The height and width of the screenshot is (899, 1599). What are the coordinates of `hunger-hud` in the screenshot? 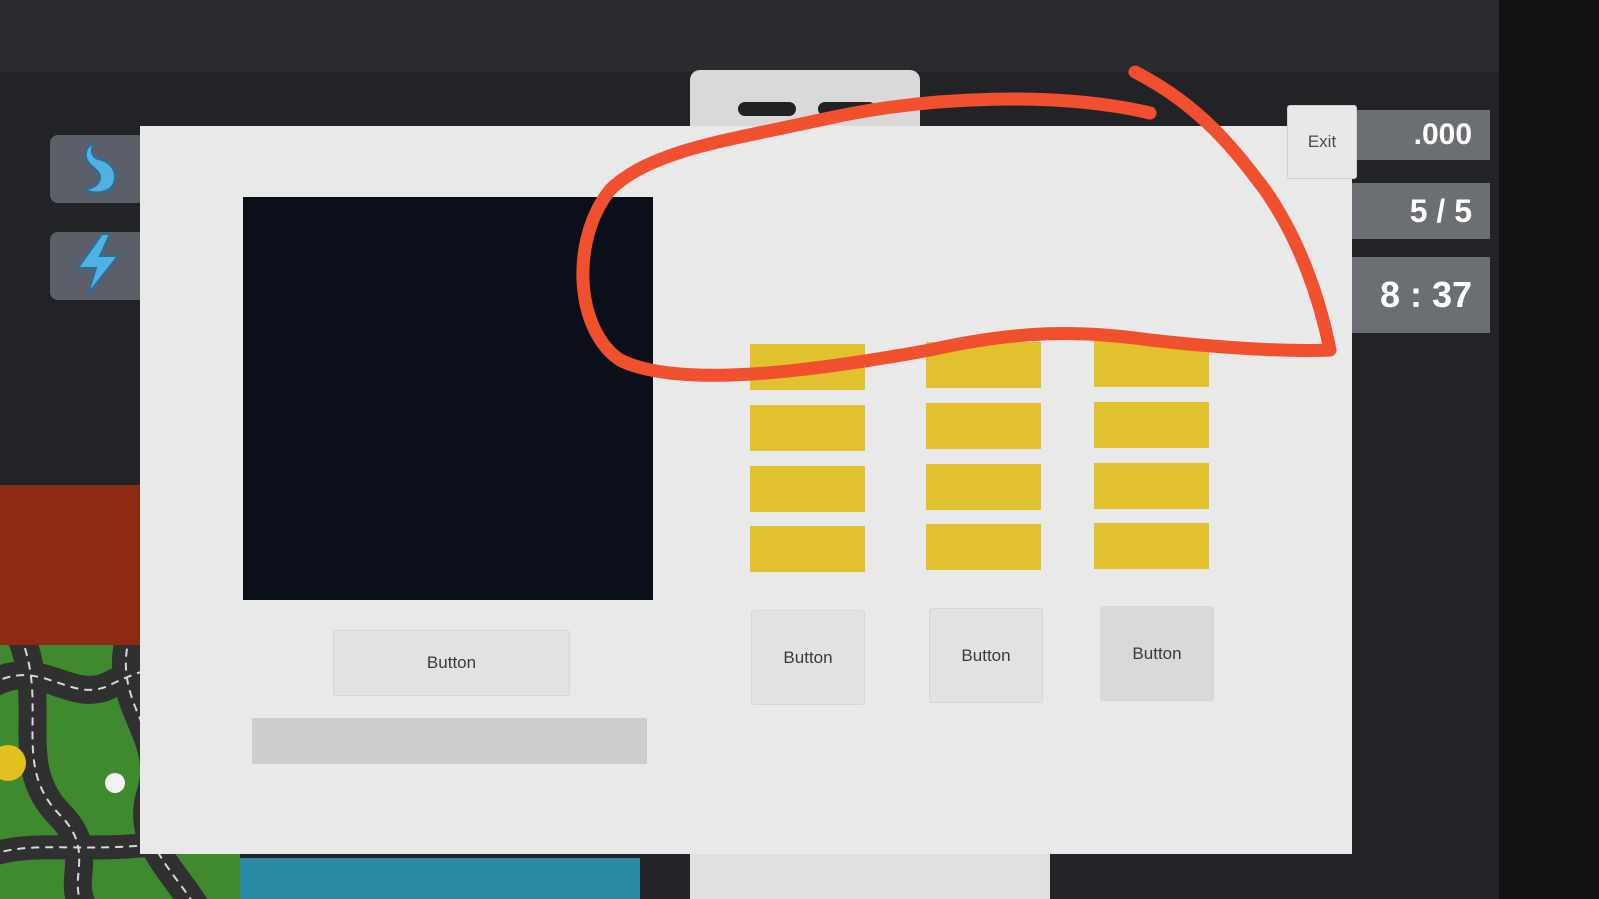 It's located at (97, 169).